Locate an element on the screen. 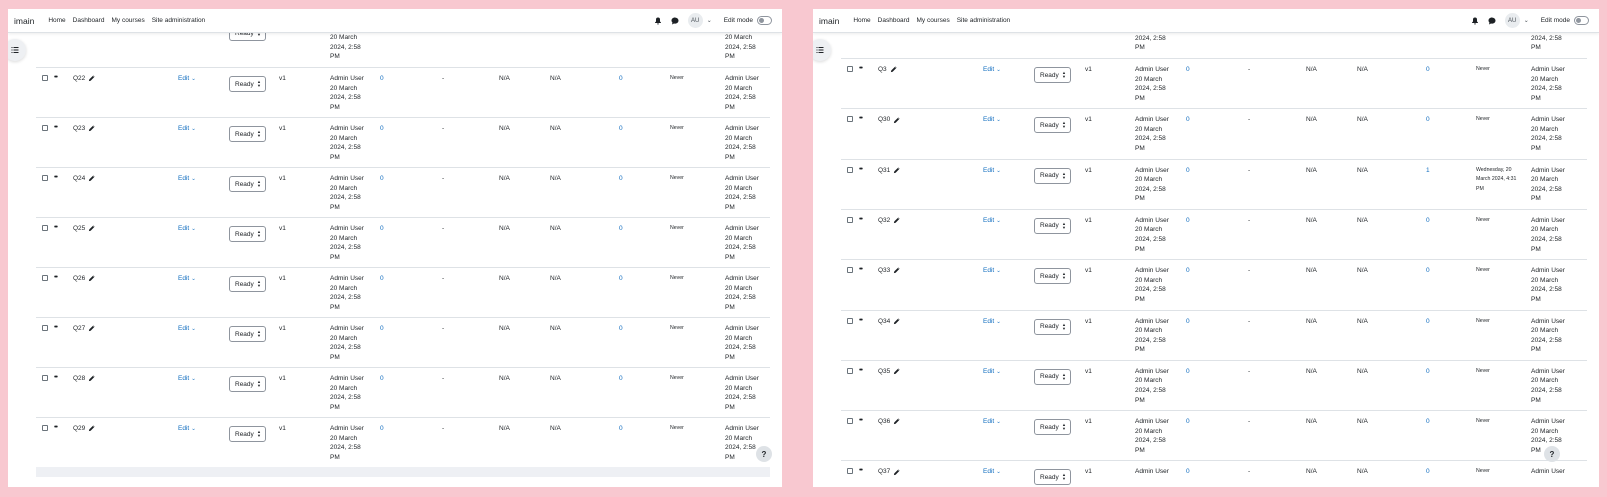  messages-icon is located at coordinates (1492, 21).